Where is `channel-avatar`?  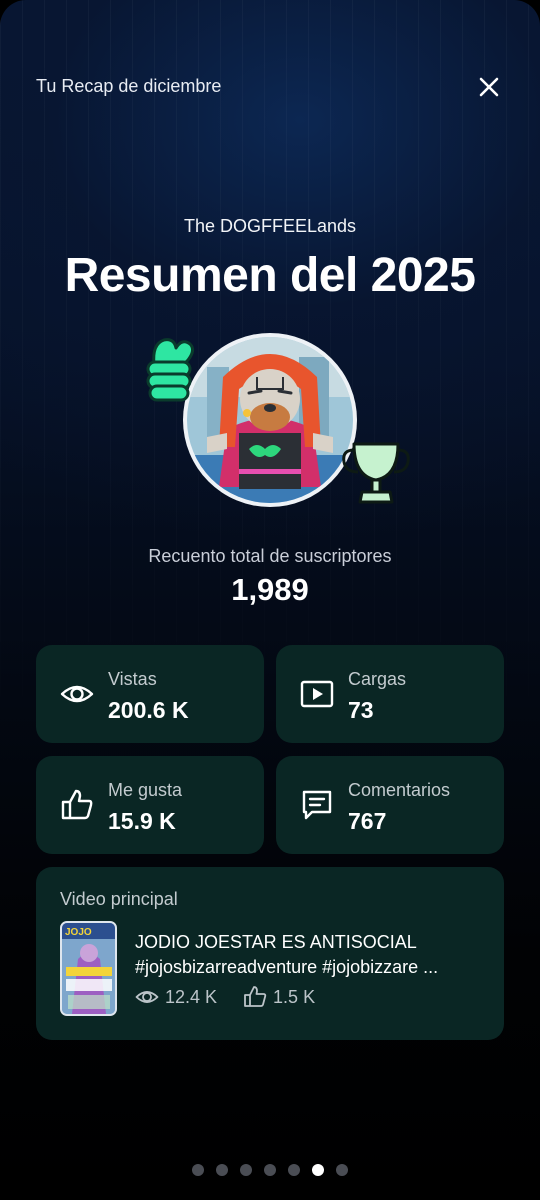
channel-avatar is located at coordinates (270, 420).